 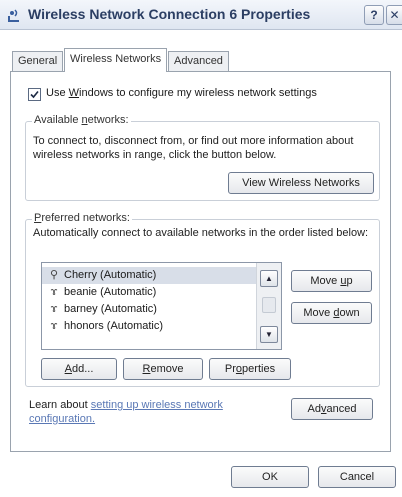 I want to click on properties-button: Properties, so click(x=250, y=369).